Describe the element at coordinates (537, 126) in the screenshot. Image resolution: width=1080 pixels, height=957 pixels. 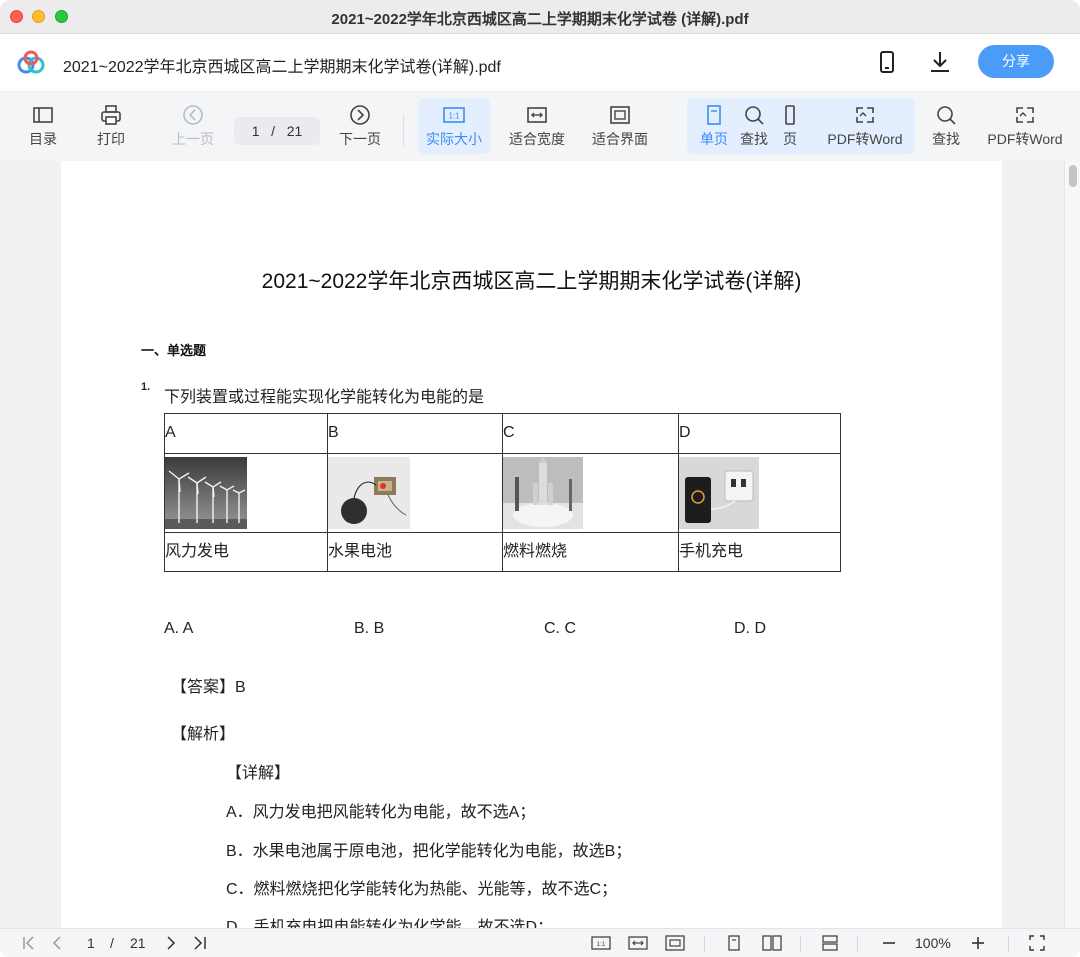
I see `fit-width-button: 适合宽度` at that location.